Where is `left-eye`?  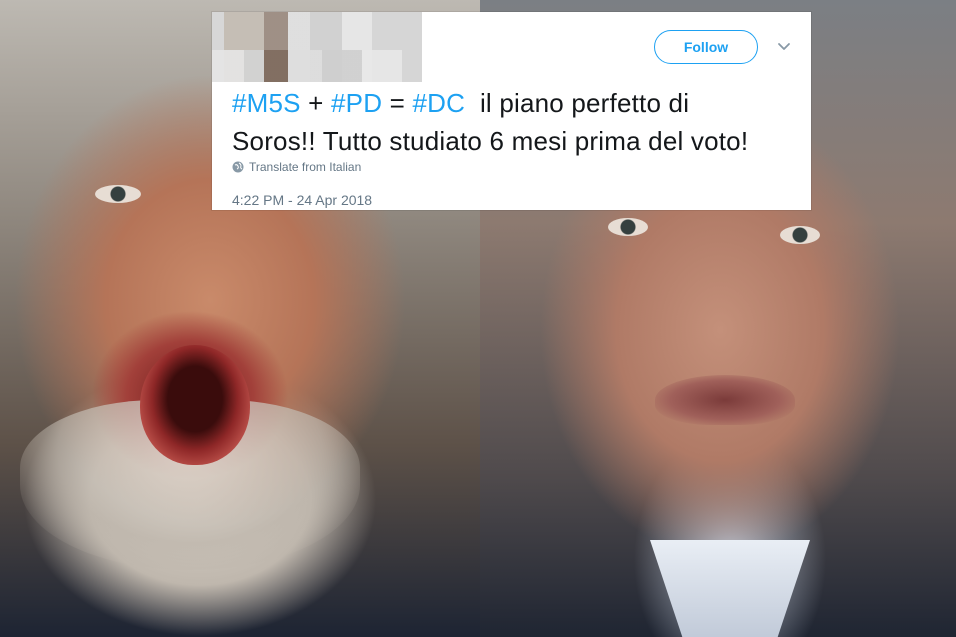 left-eye is located at coordinates (118, 194).